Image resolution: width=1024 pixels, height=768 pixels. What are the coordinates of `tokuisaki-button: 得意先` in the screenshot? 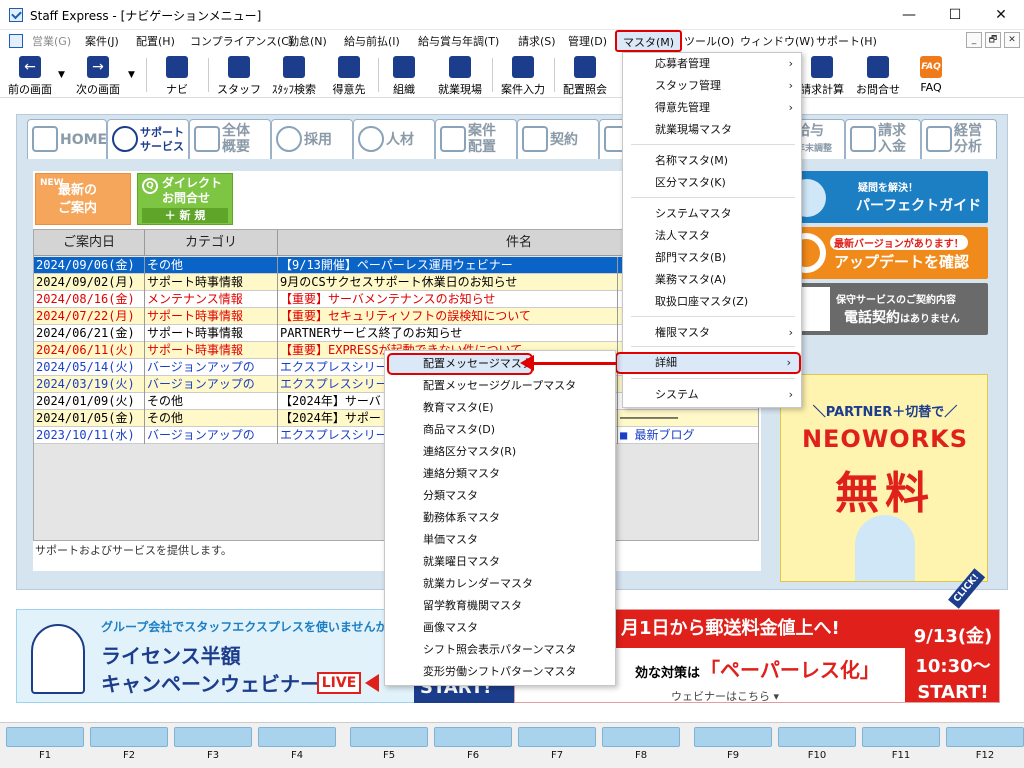 It's located at (349, 75).